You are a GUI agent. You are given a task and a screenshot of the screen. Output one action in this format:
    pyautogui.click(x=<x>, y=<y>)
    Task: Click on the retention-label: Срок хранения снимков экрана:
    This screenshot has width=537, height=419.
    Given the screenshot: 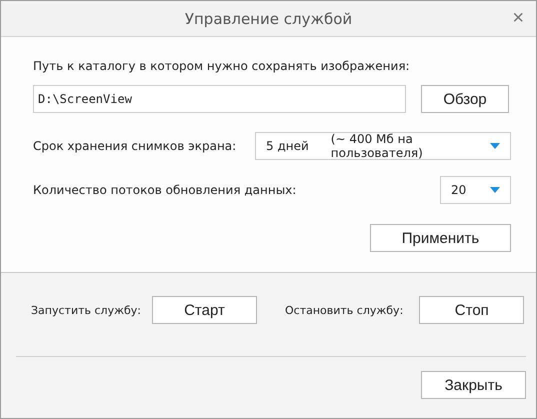 What is the action you would take?
    pyautogui.click(x=134, y=146)
    